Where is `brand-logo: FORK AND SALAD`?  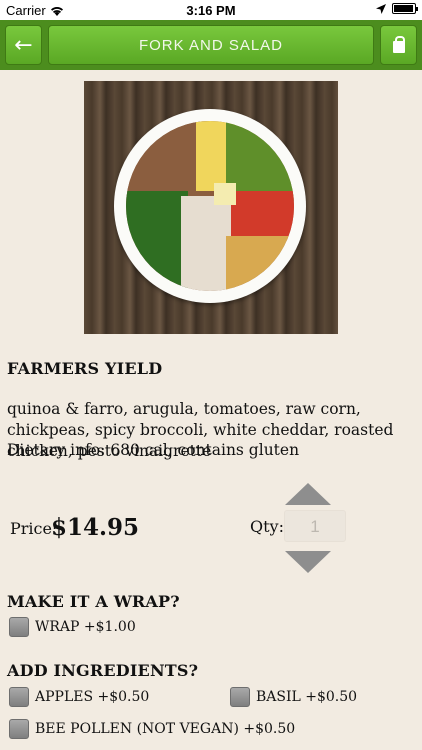 brand-logo: FORK AND SALAD is located at coordinates (211, 45).